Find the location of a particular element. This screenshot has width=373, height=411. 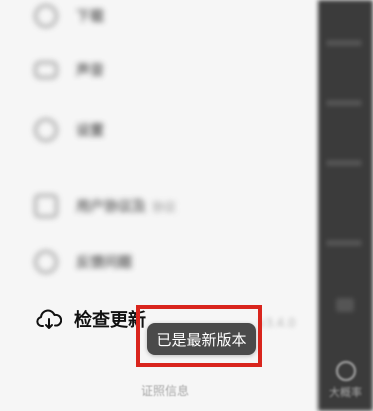

menu-item-label: 设置 is located at coordinates (90, 131).